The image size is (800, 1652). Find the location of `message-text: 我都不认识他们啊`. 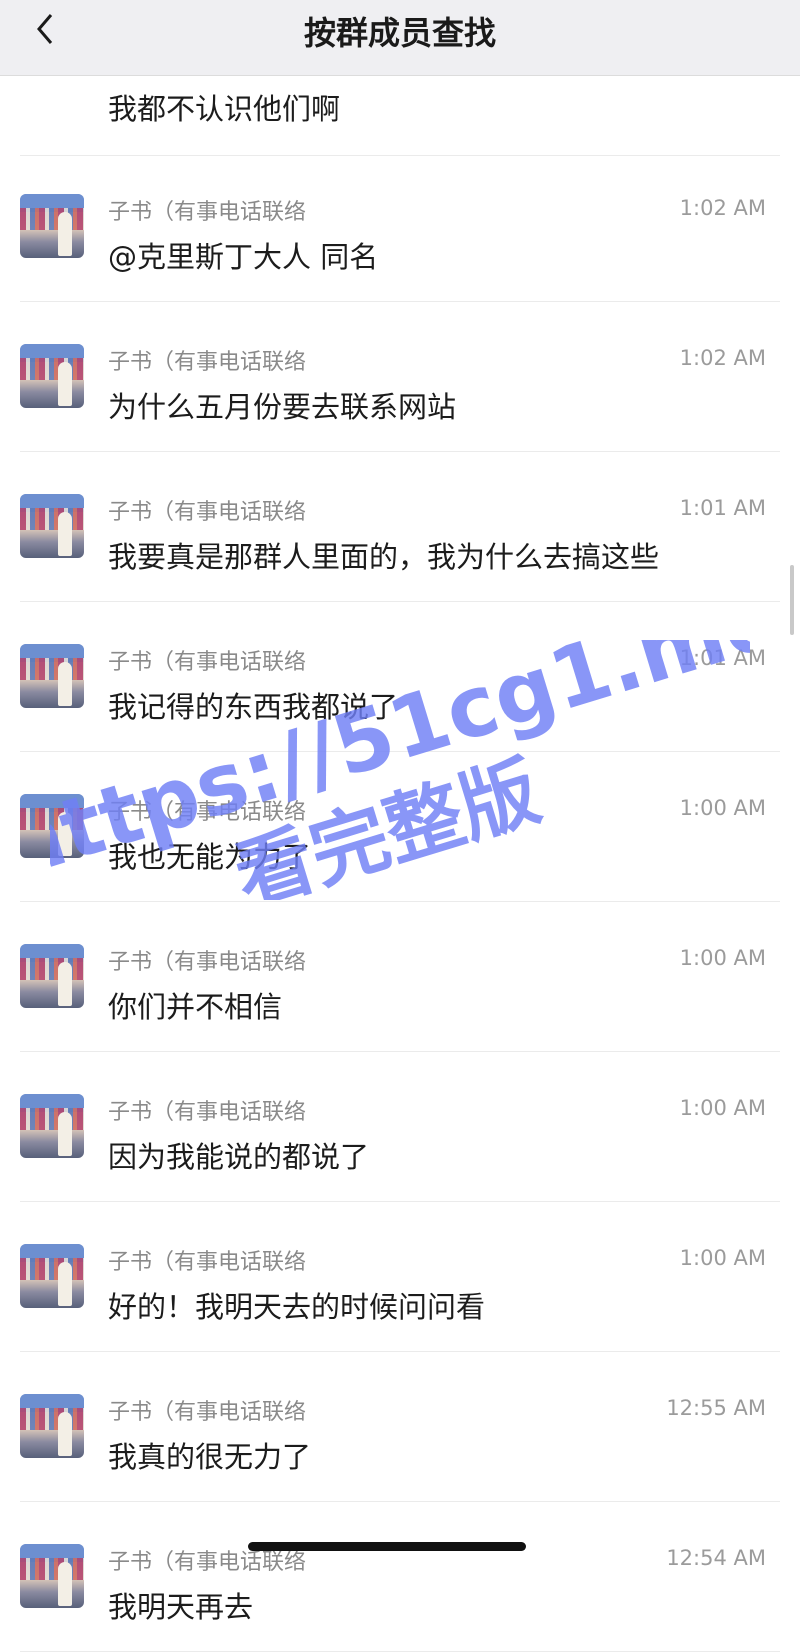

message-text: 我都不认识他们啊 is located at coordinates (224, 109).